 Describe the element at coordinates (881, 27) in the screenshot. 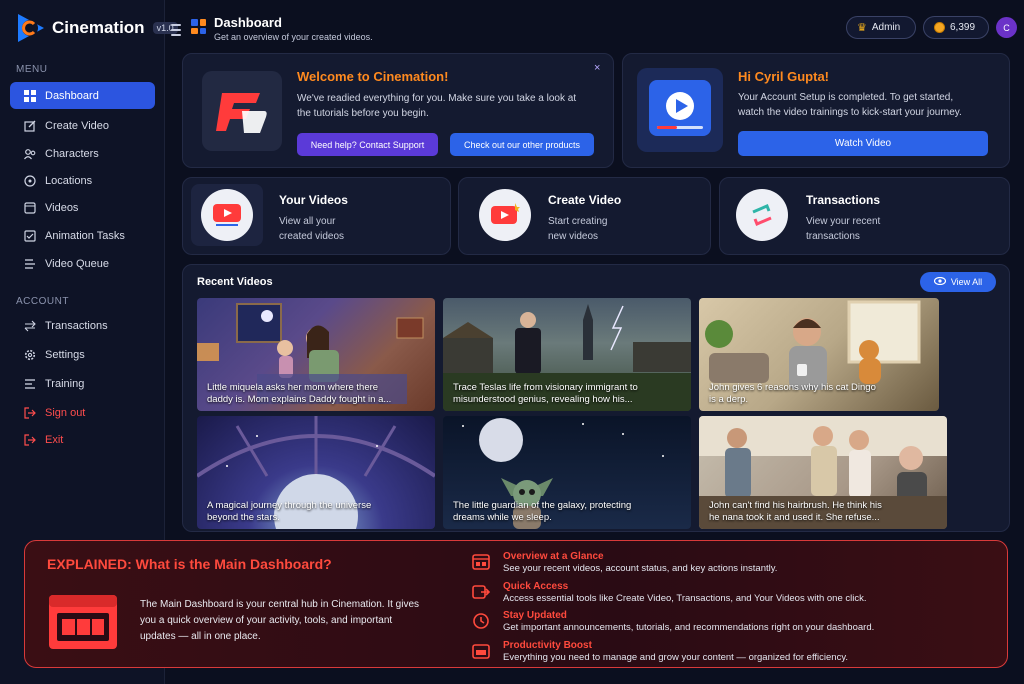

I see `role-badge: ♛ Admin` at that location.